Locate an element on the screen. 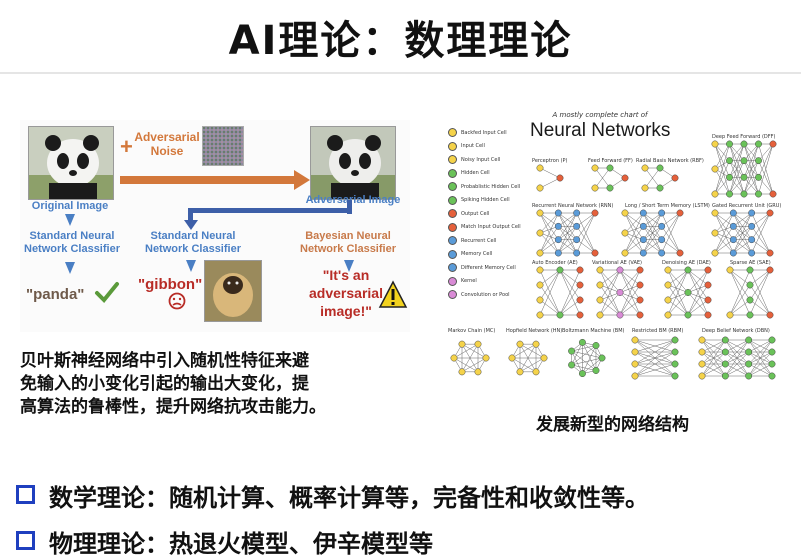  title-divider is located at coordinates (400, 73).